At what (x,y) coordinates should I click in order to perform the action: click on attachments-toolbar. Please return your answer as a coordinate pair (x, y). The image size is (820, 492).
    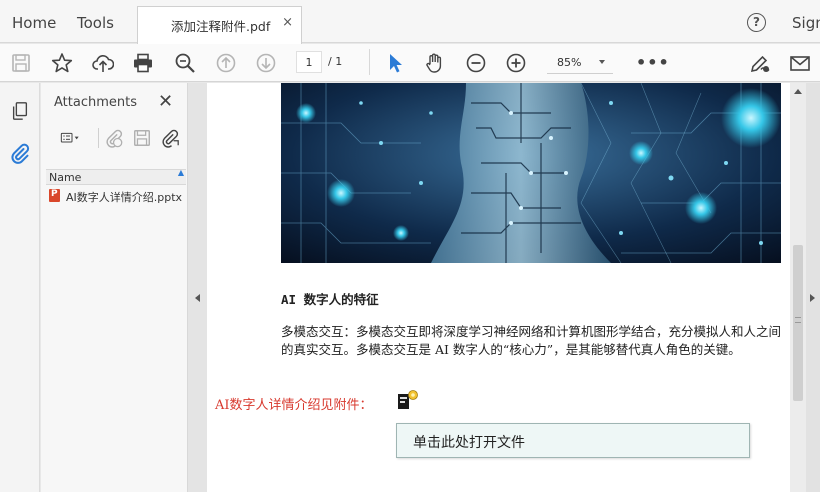
    Looking at the image, I should click on (118, 138).